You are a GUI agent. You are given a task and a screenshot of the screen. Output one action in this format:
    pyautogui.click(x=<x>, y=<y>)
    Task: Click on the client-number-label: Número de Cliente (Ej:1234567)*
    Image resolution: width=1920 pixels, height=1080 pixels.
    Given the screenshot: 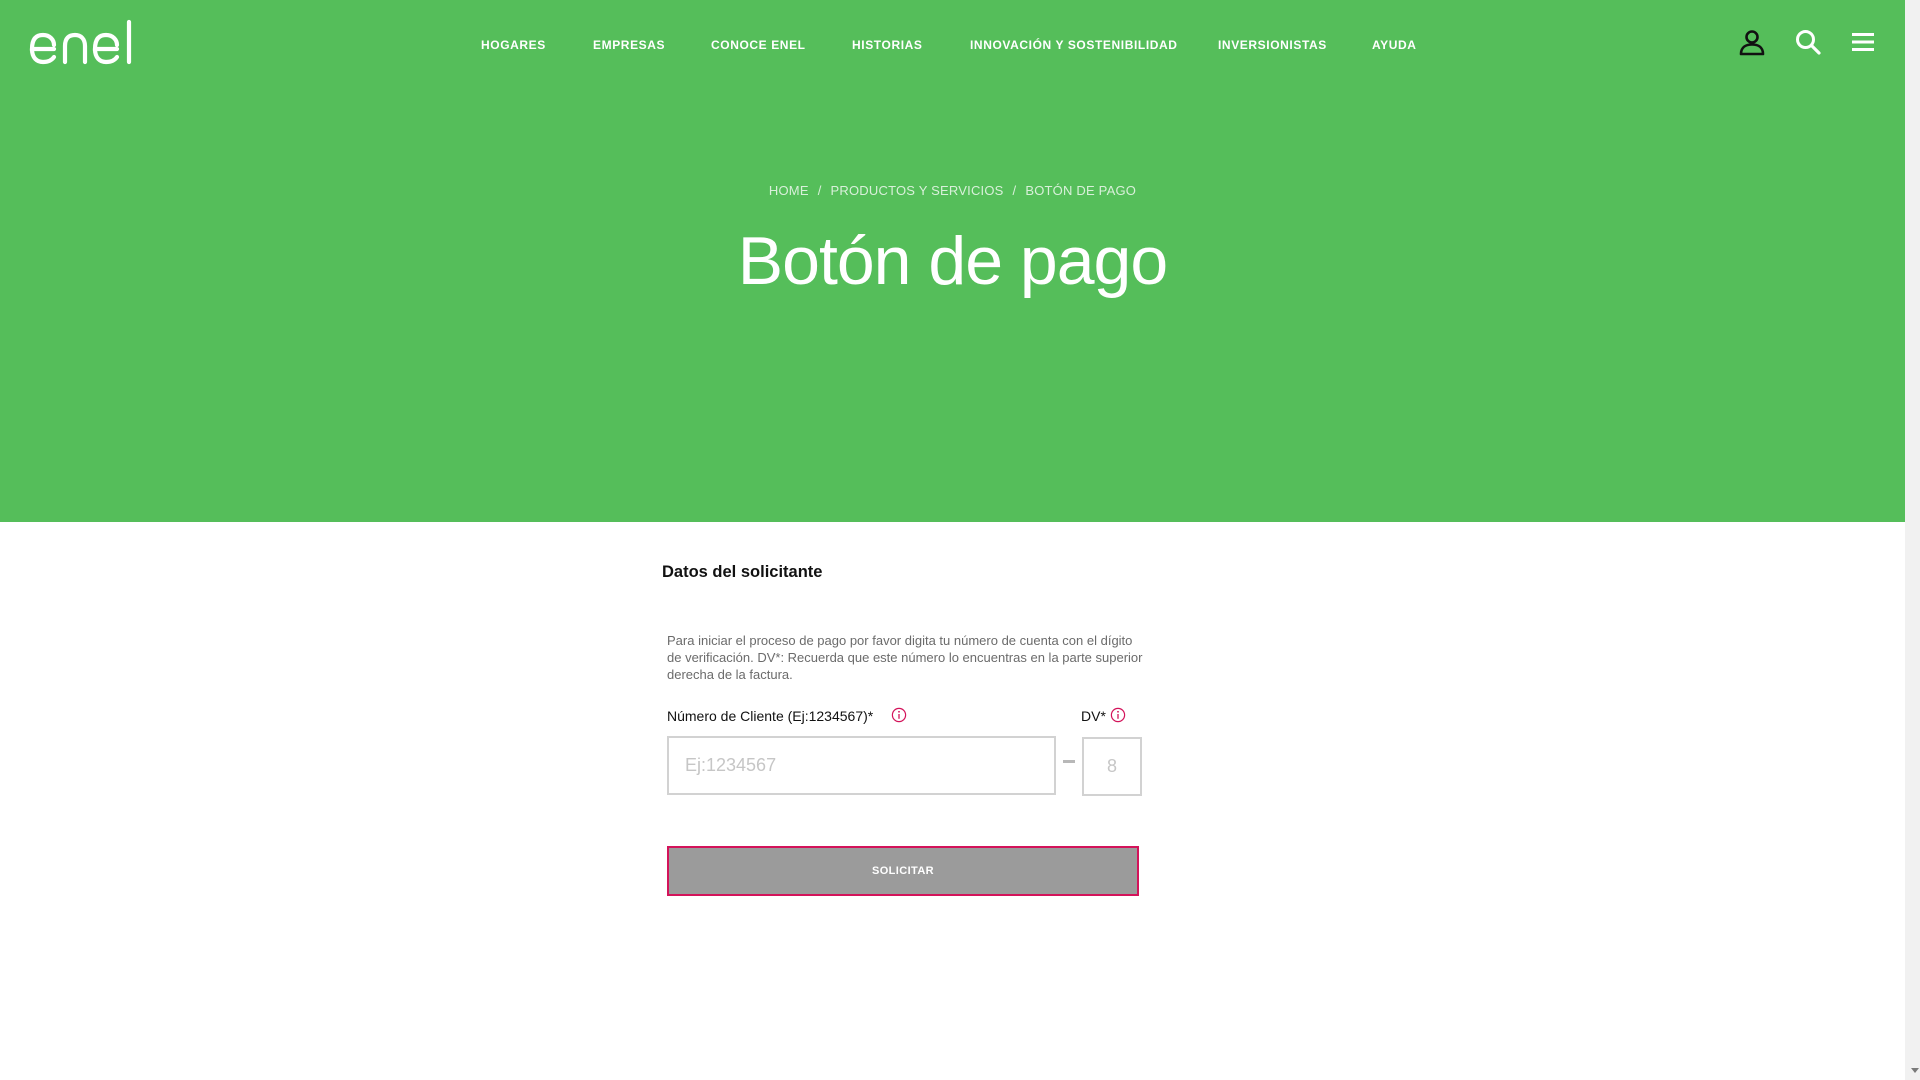 What is the action you would take?
    pyautogui.click(x=770, y=716)
    